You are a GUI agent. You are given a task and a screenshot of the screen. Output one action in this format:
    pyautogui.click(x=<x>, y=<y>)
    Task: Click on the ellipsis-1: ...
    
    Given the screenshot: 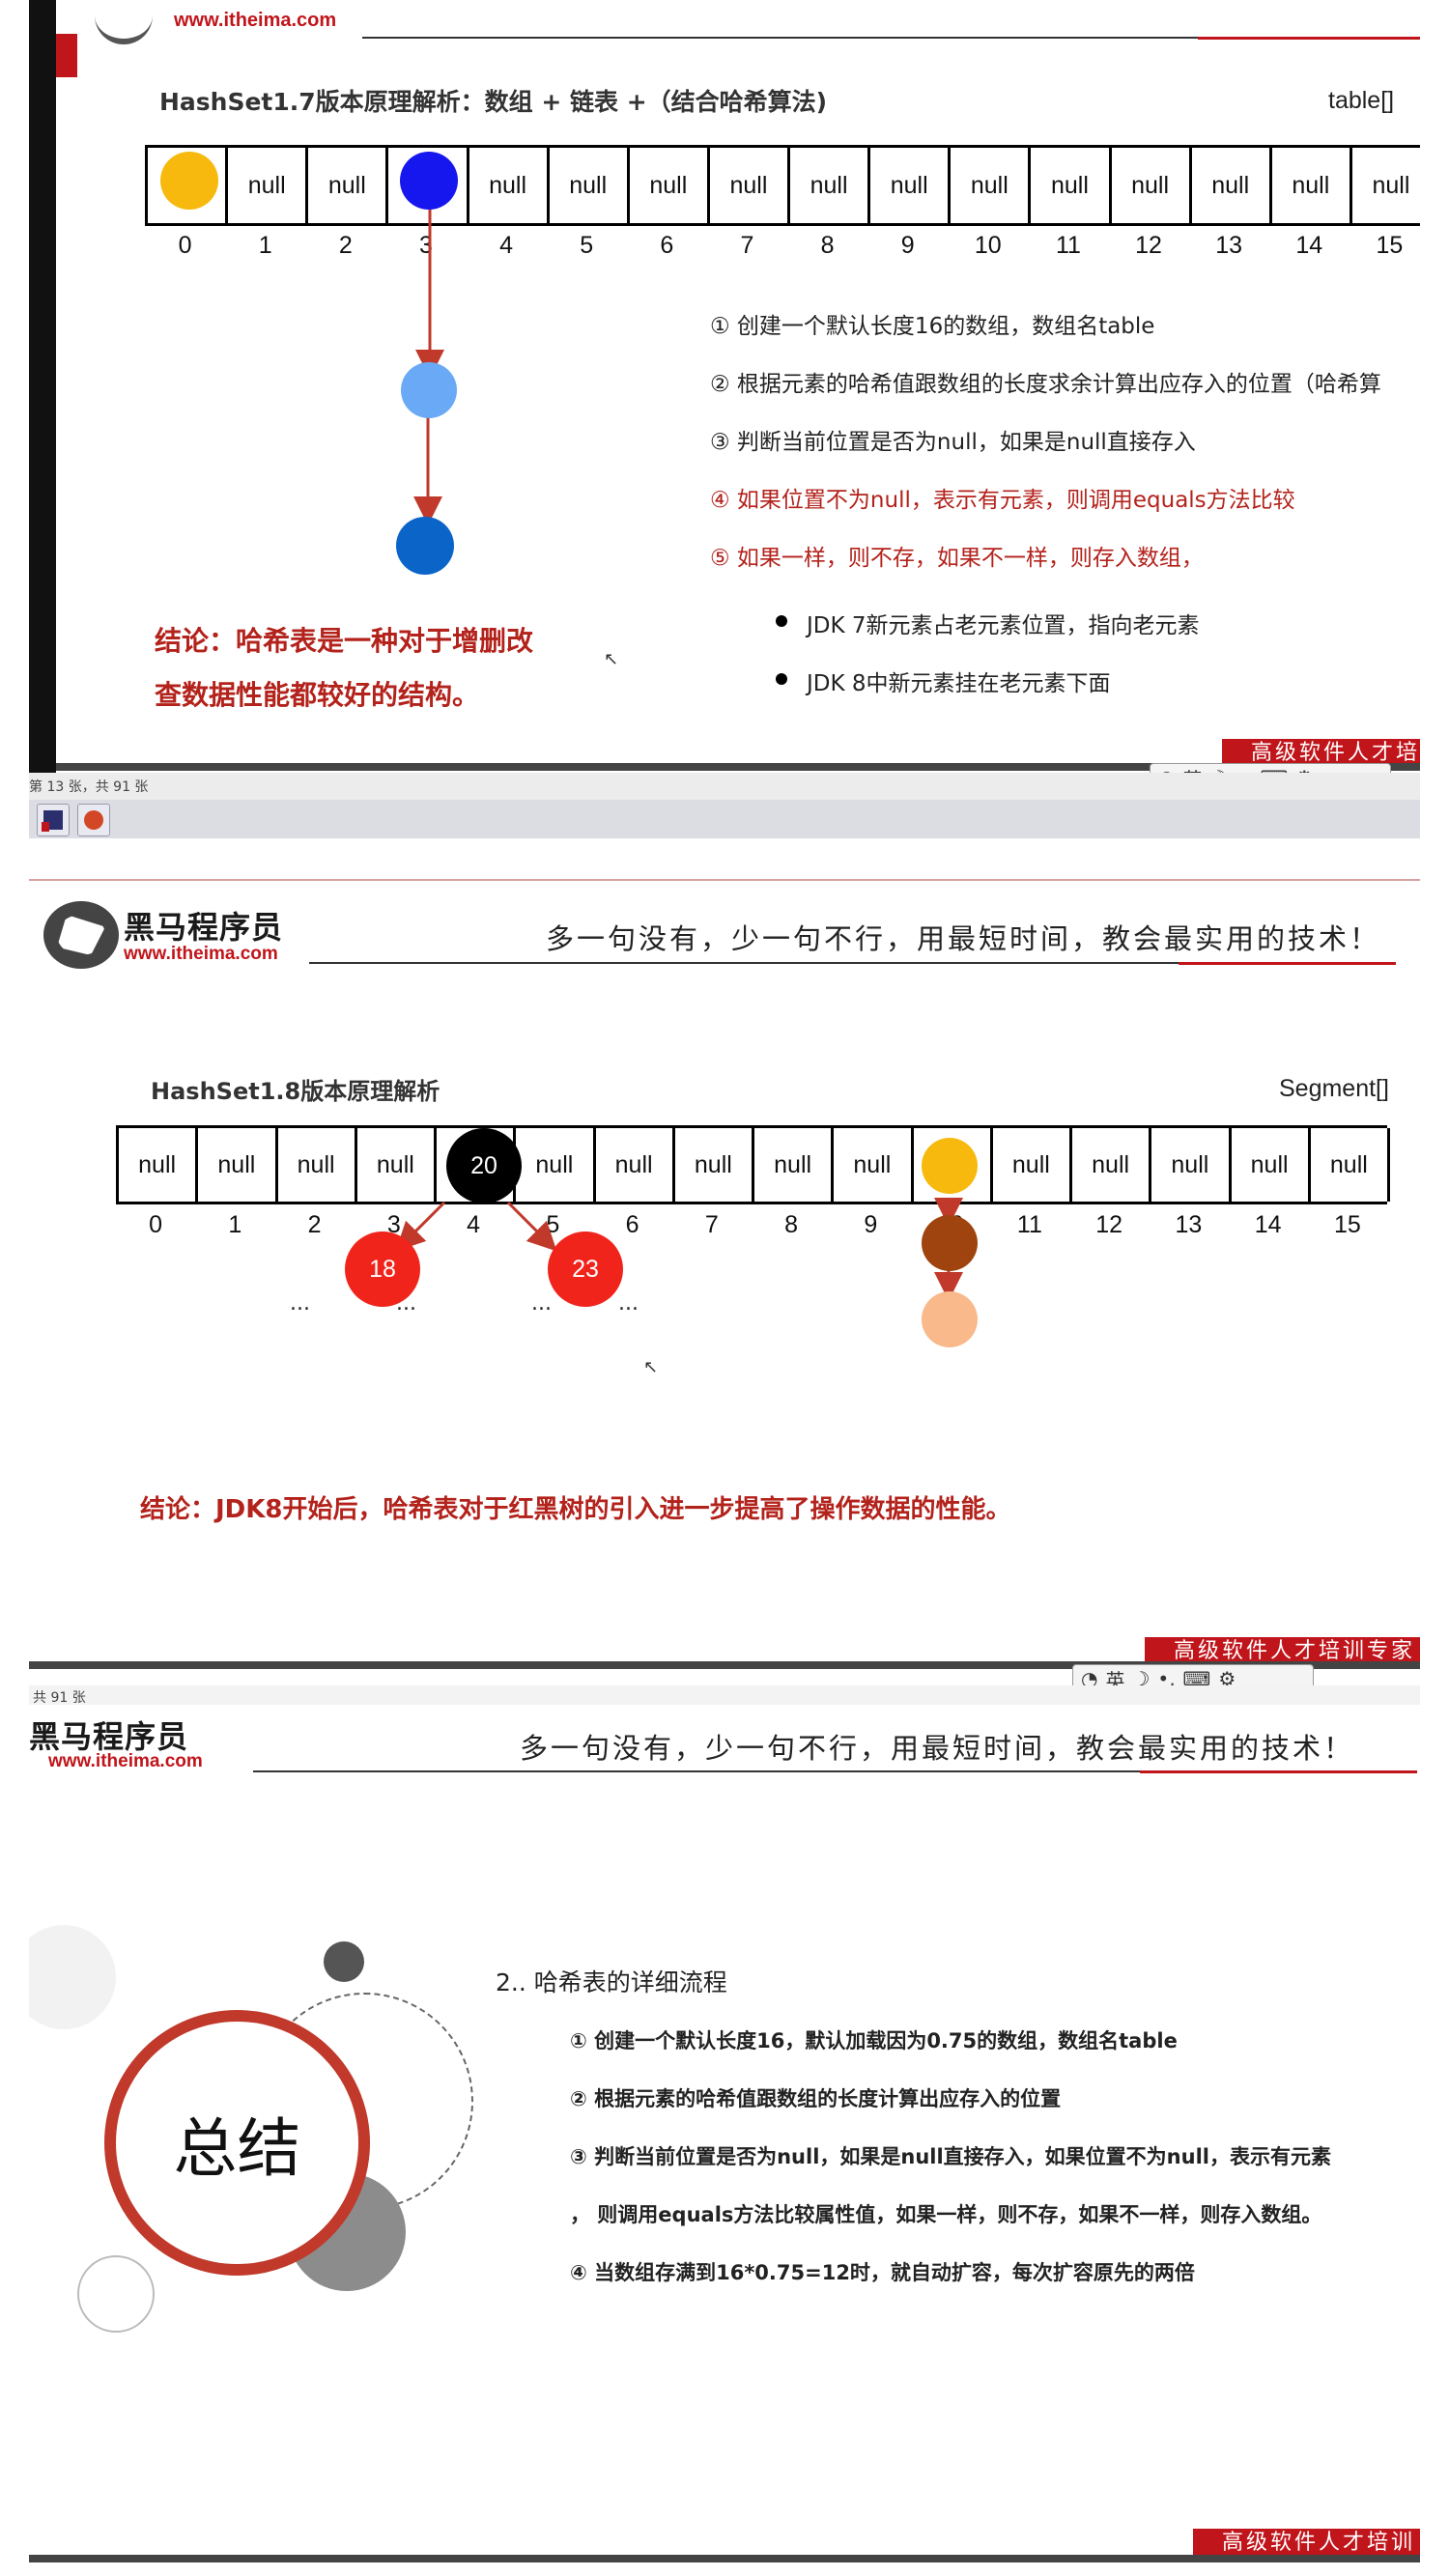 What is the action you would take?
    pyautogui.click(x=300, y=1303)
    